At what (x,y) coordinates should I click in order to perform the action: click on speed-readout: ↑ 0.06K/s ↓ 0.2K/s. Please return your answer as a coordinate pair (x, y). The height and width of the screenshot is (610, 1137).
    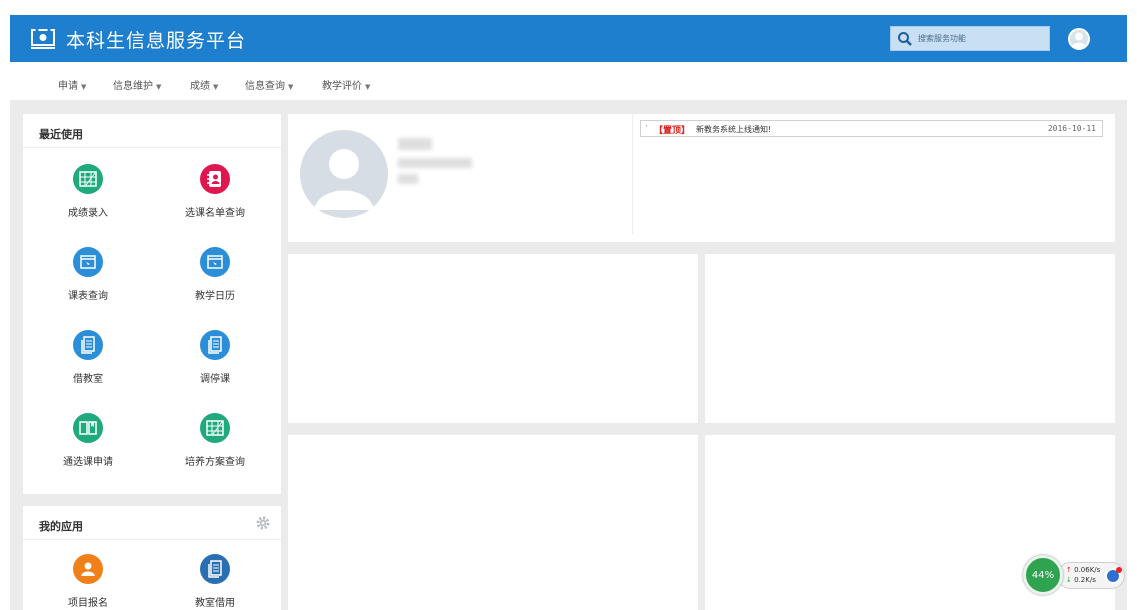
    Looking at the image, I should click on (1091, 575).